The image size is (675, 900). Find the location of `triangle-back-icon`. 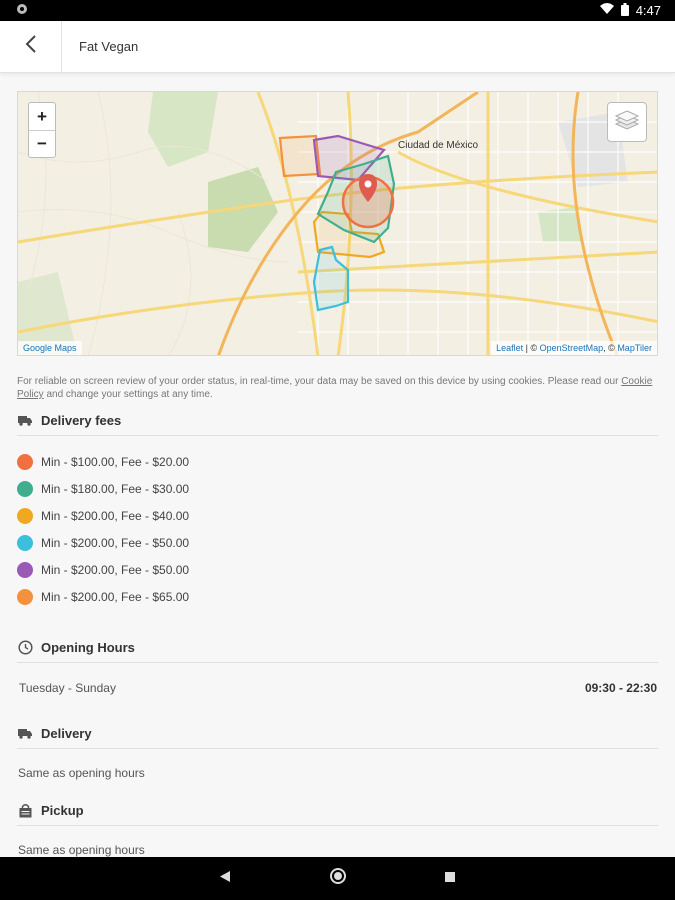

triangle-back-icon is located at coordinates (225, 879).